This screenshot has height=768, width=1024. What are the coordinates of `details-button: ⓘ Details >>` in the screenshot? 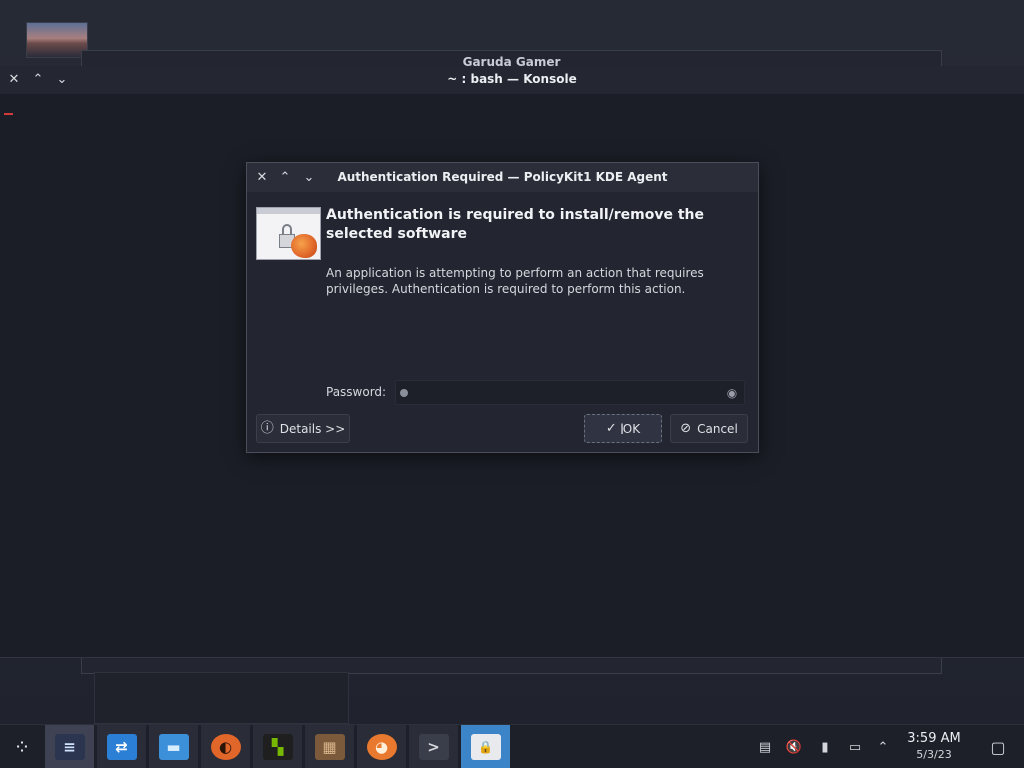 It's located at (303, 428).